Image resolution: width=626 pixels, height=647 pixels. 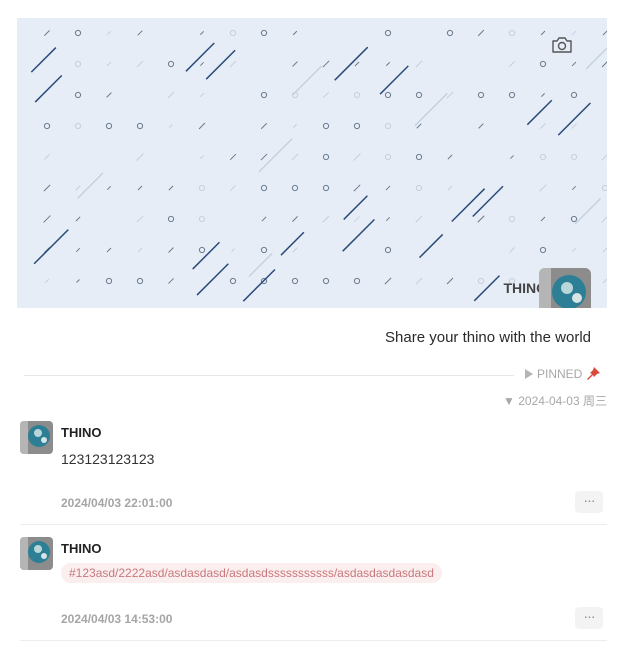 What do you see at coordinates (563, 47) in the screenshot?
I see `change-cover-button` at bounding box center [563, 47].